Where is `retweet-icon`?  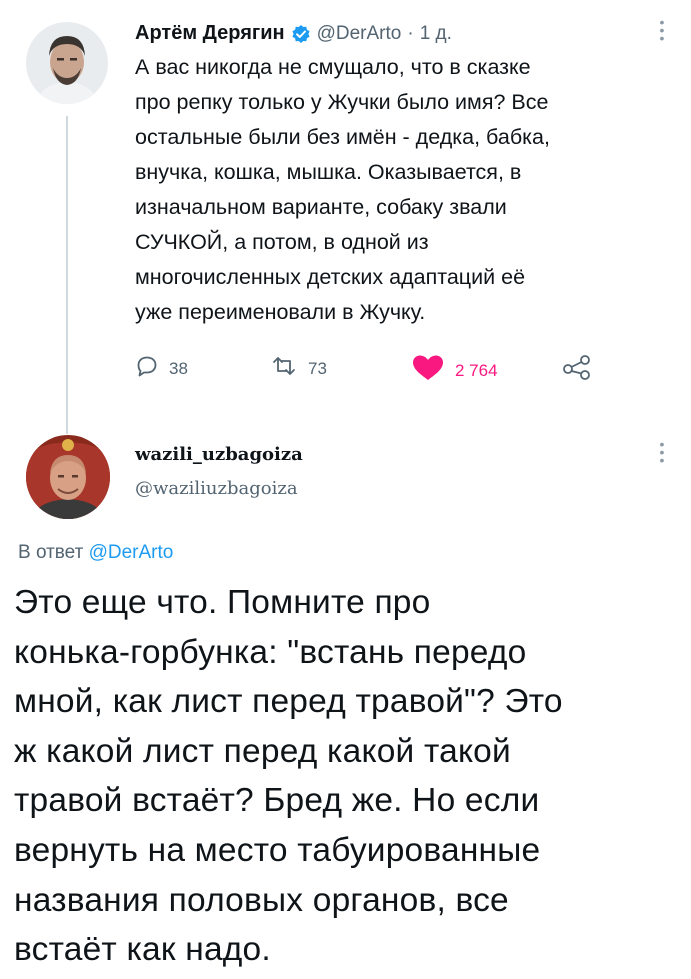 retweet-icon is located at coordinates (284, 368).